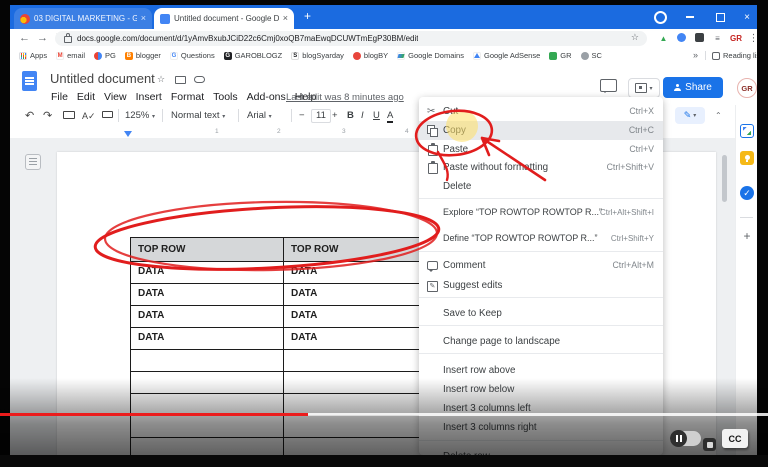  Describe the element at coordinates (149, 97) in the screenshot. I see `menu-insert: Insert` at that location.